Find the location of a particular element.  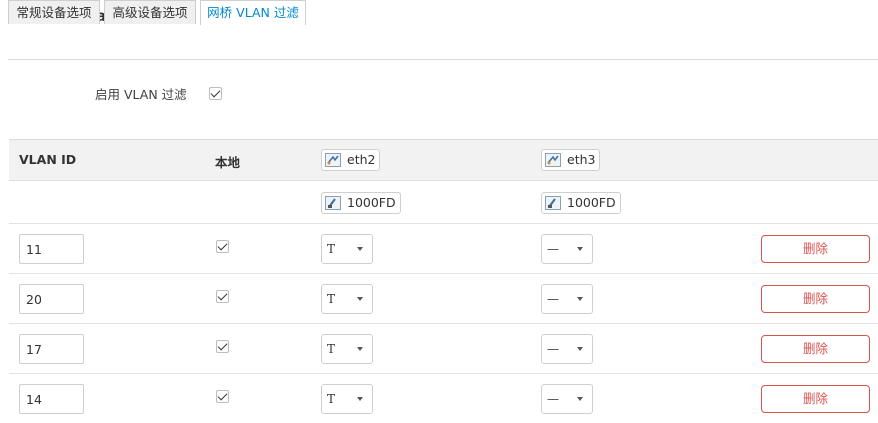

table-header is located at coordinates (443, 160).